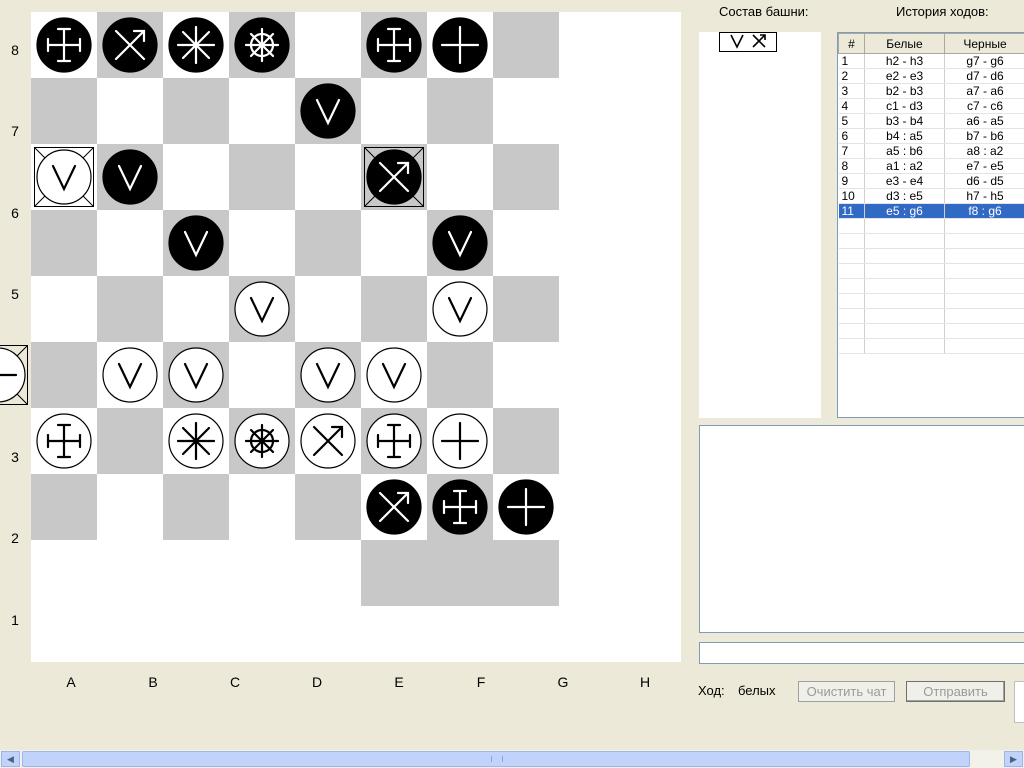  What do you see at coordinates (153, 682) in the screenshot?
I see `file-label: B` at bounding box center [153, 682].